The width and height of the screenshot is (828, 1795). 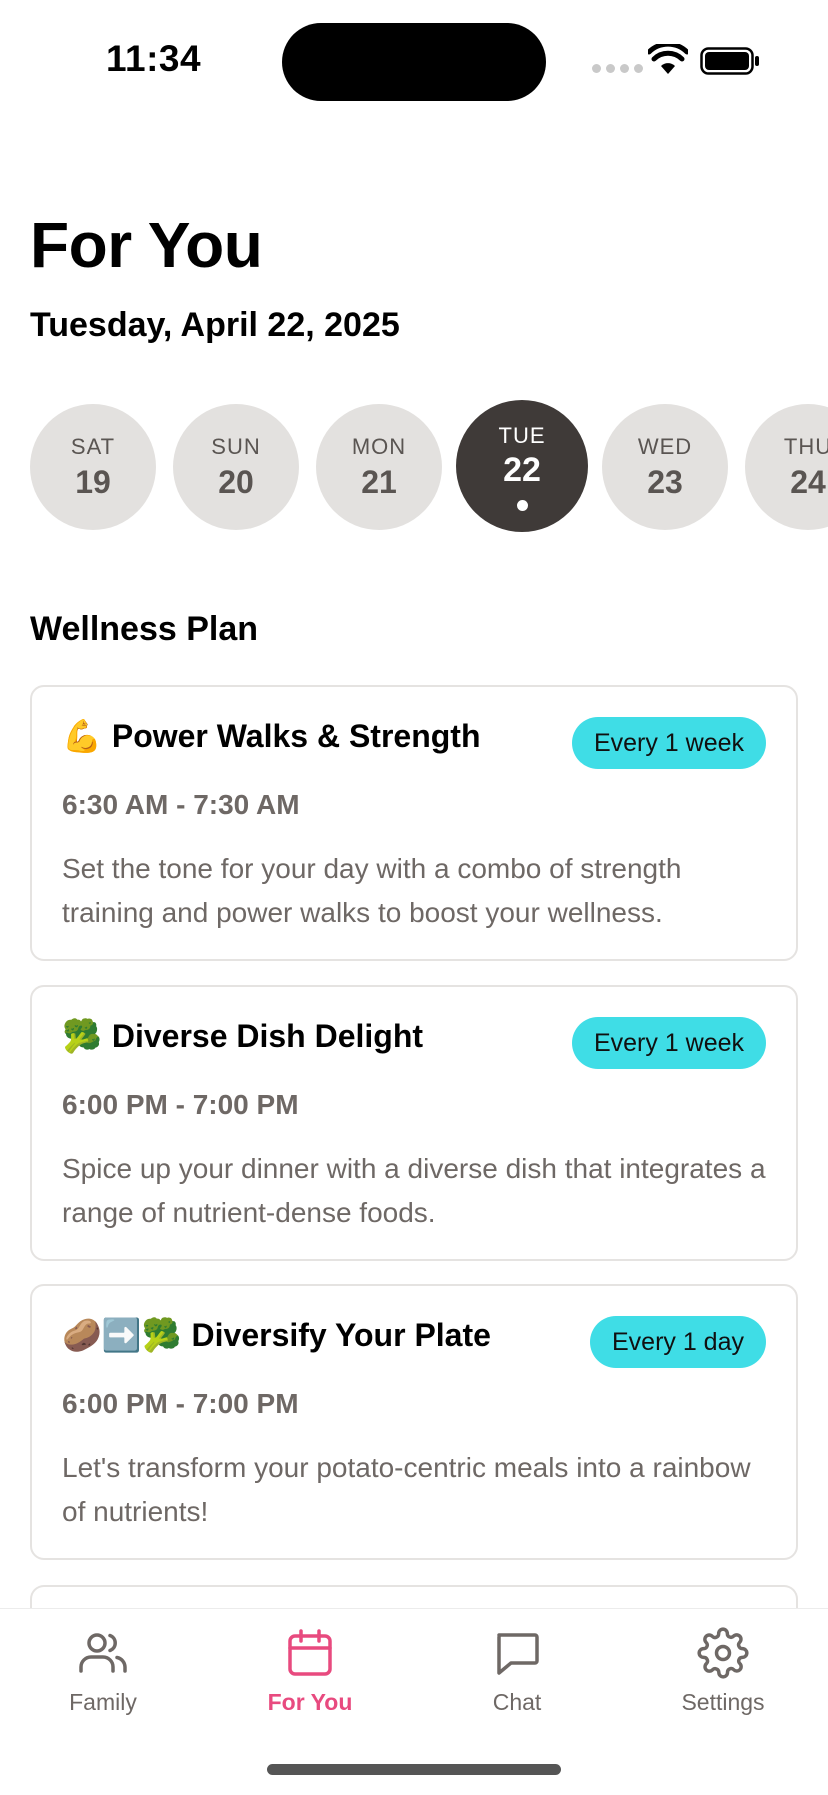 What do you see at coordinates (808, 481) in the screenshot?
I see `day-number: 24` at bounding box center [808, 481].